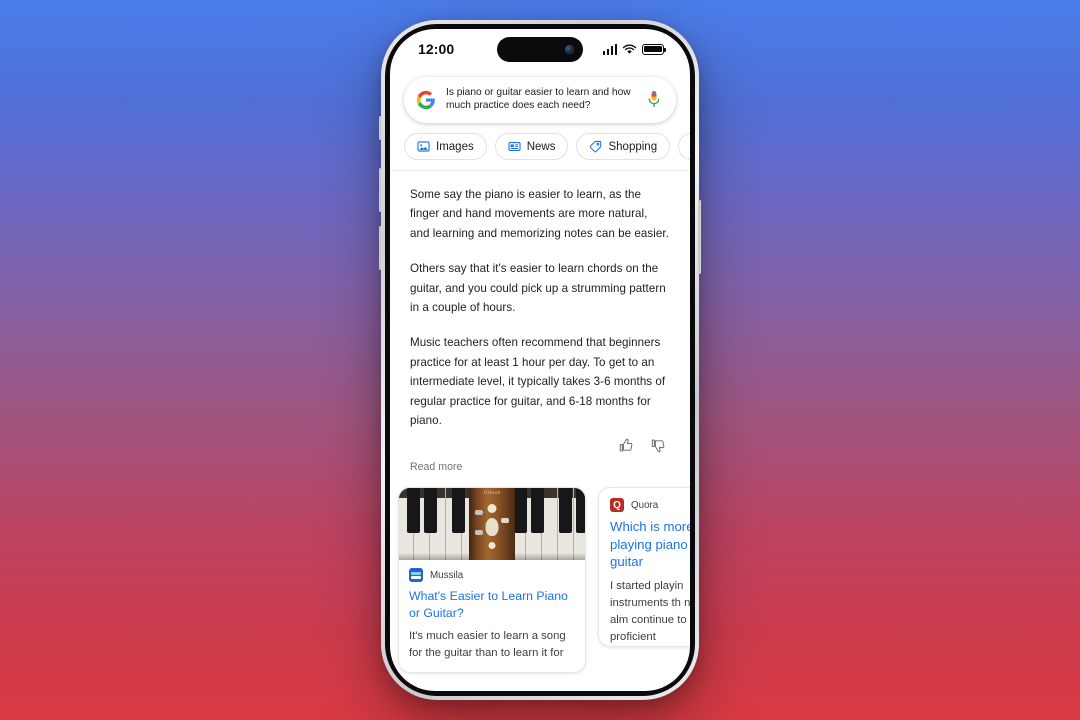 The width and height of the screenshot is (1080, 720). What do you see at coordinates (492, 575) in the screenshot?
I see `card-source: Mussila` at bounding box center [492, 575].